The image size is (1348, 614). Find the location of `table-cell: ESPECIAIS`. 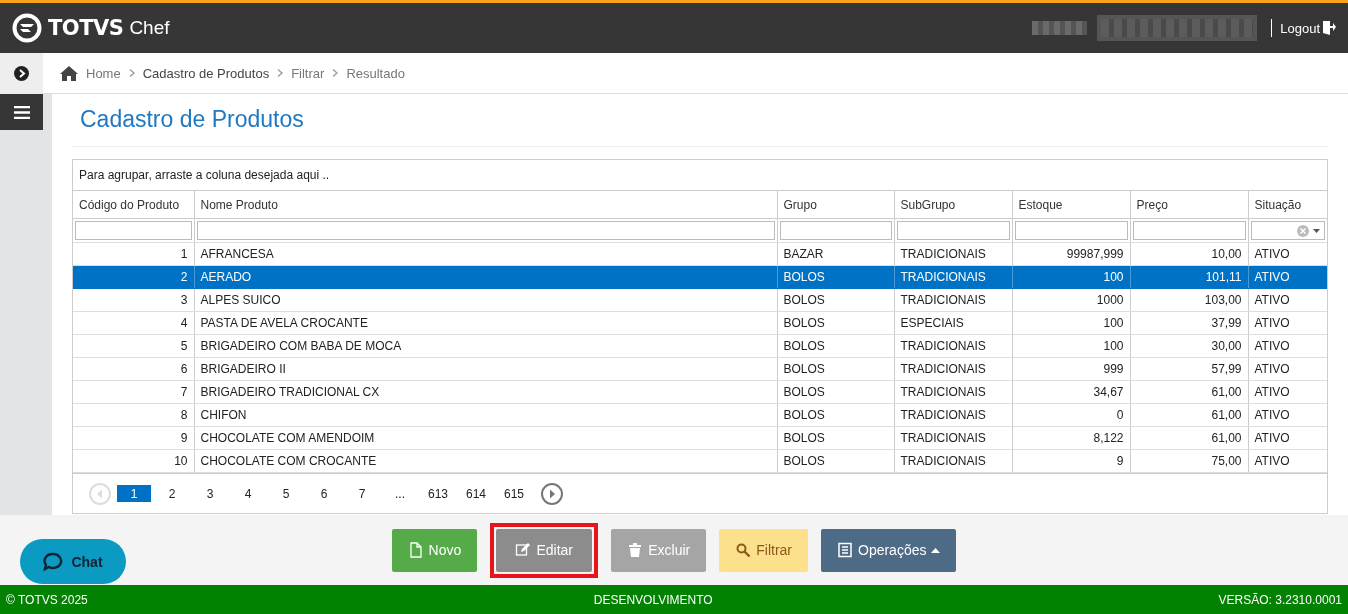

table-cell: ESPECIAIS is located at coordinates (953, 323).